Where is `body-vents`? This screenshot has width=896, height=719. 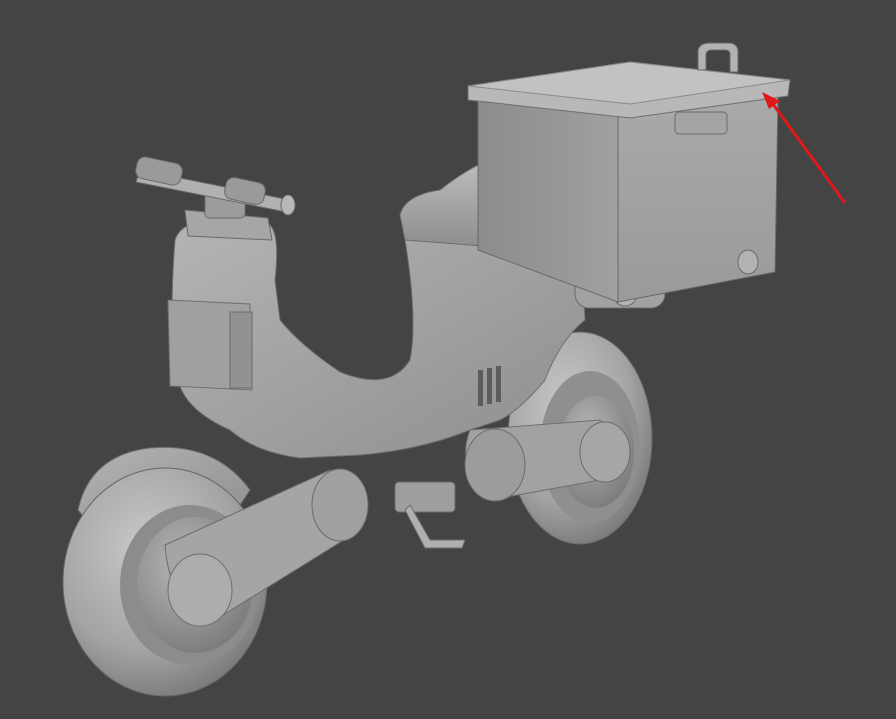 body-vents is located at coordinates (489, 386).